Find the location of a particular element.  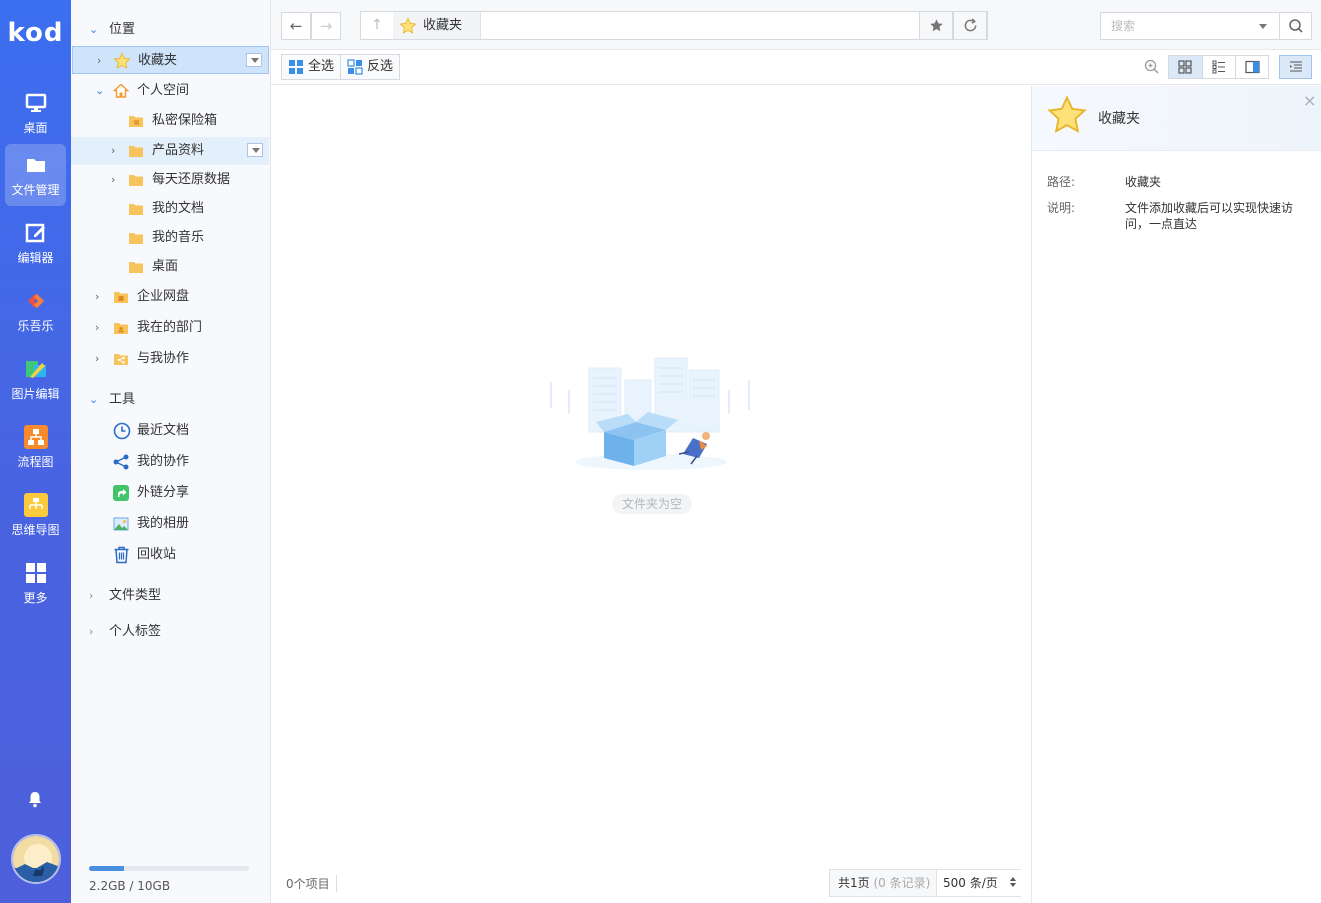

up-arrow-icon: ↑ is located at coordinates (377, 25).